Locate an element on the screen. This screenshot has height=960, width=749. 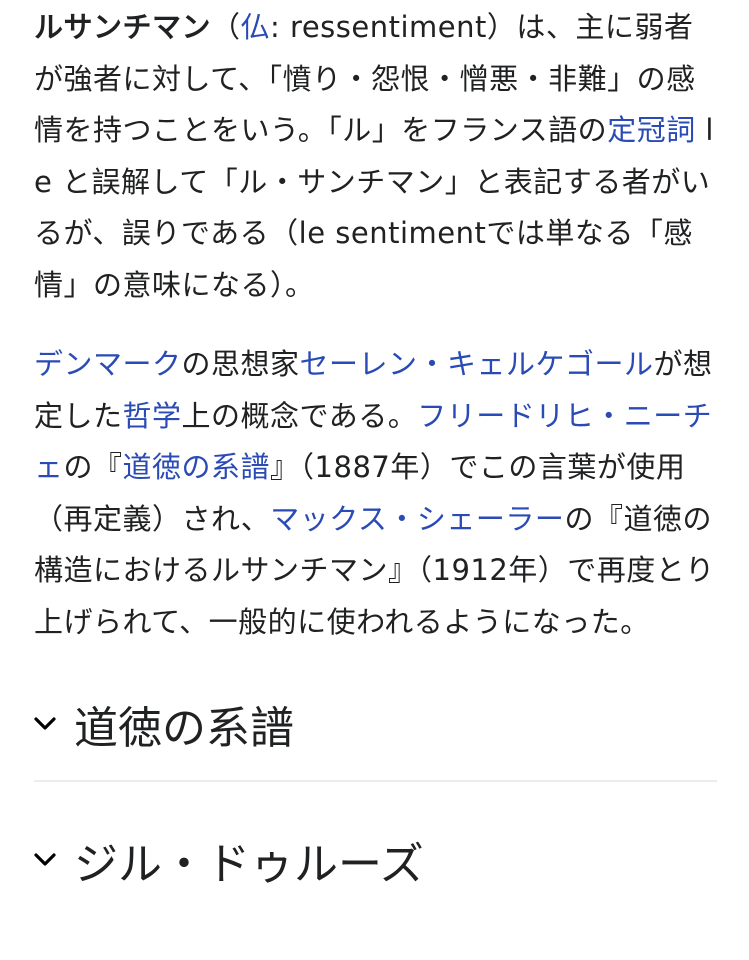
link-french: 仏 is located at coordinates (256, 27).